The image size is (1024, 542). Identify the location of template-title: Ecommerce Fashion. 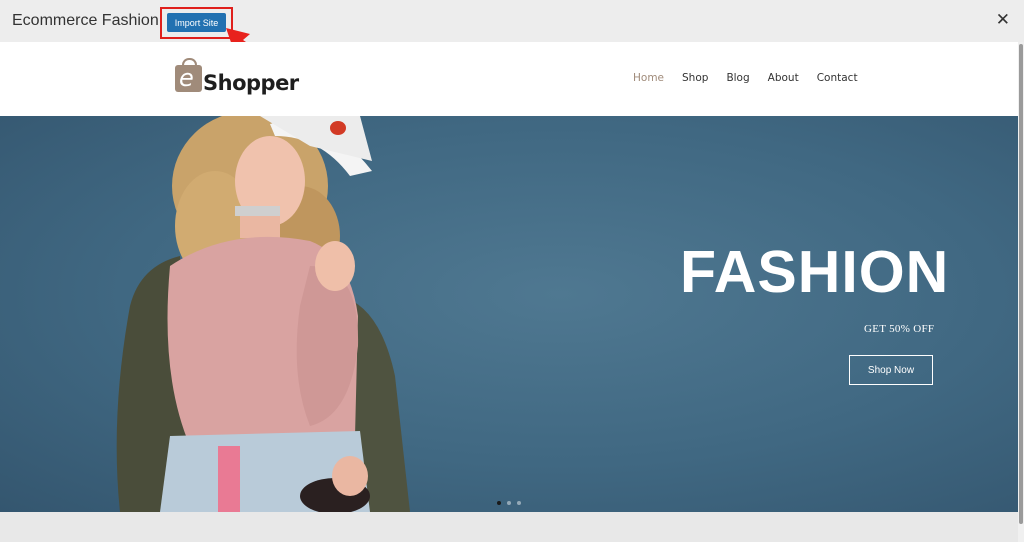
(85, 20).